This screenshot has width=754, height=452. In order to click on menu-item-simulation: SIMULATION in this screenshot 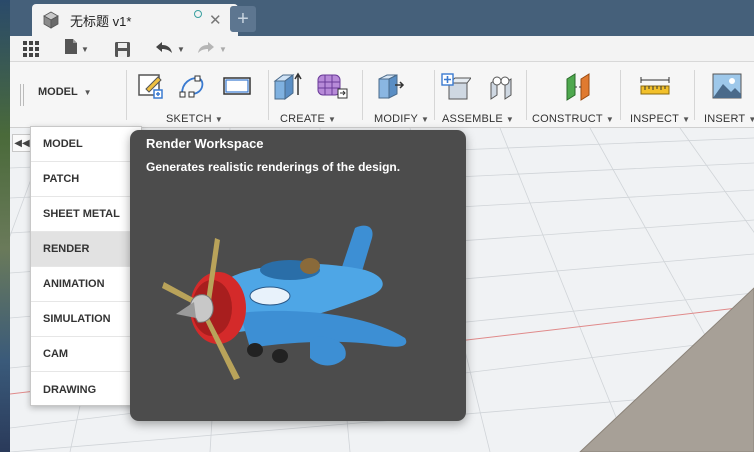, I will do `click(86, 319)`.